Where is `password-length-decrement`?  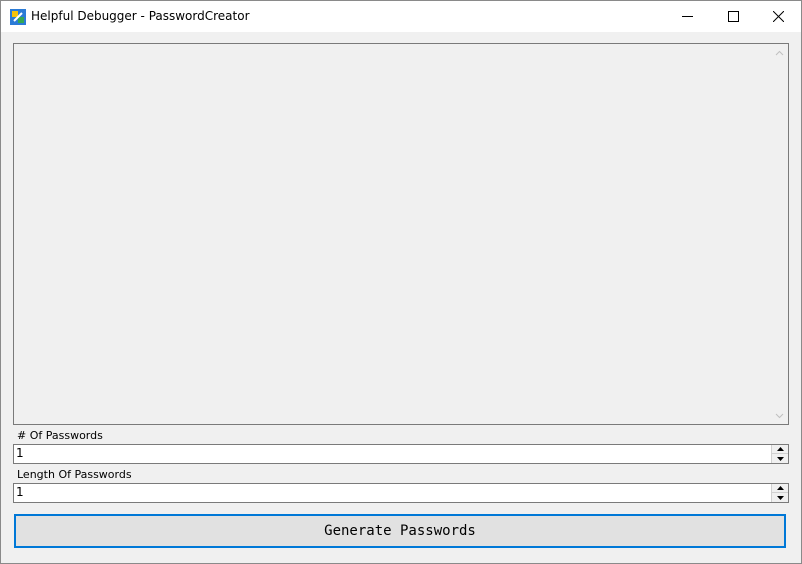
password-length-decrement is located at coordinates (780, 497).